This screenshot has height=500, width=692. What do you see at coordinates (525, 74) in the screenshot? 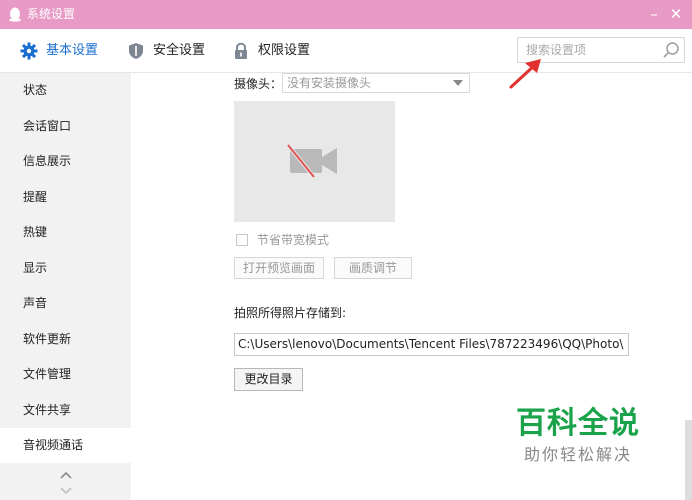
I see `annotation-arrow-icon` at bounding box center [525, 74].